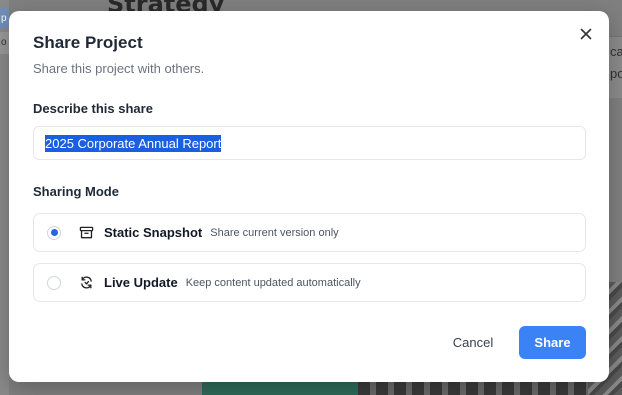 The width and height of the screenshot is (622, 395). Describe the element at coordinates (86, 283) in the screenshot. I see `sync-icon` at that location.